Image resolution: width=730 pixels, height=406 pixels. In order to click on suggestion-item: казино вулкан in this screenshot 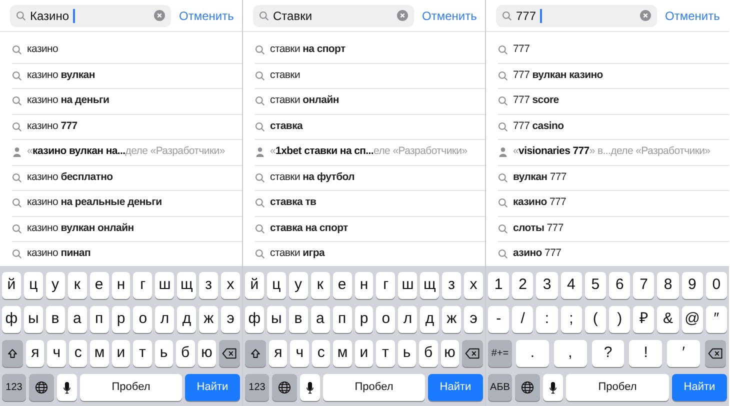, I will do `click(127, 76)`.